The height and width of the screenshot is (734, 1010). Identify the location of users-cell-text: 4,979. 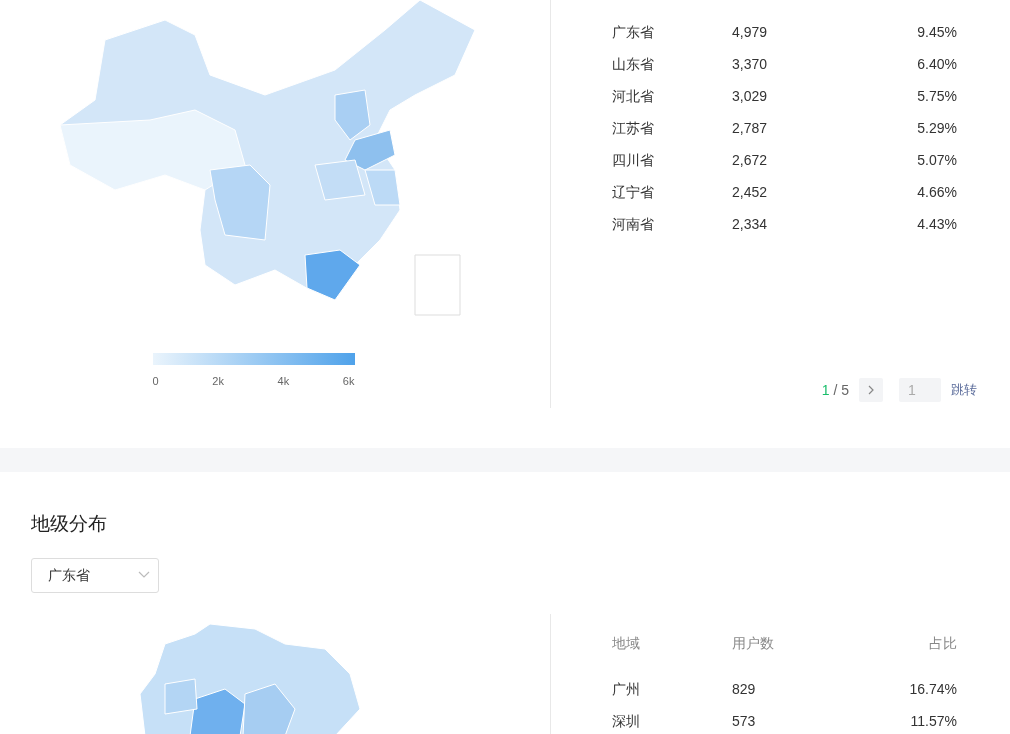
(750, 32).